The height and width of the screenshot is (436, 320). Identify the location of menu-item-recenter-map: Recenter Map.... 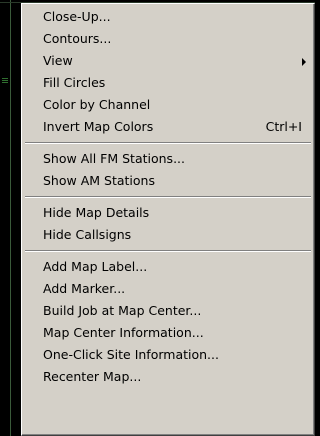
(168, 377).